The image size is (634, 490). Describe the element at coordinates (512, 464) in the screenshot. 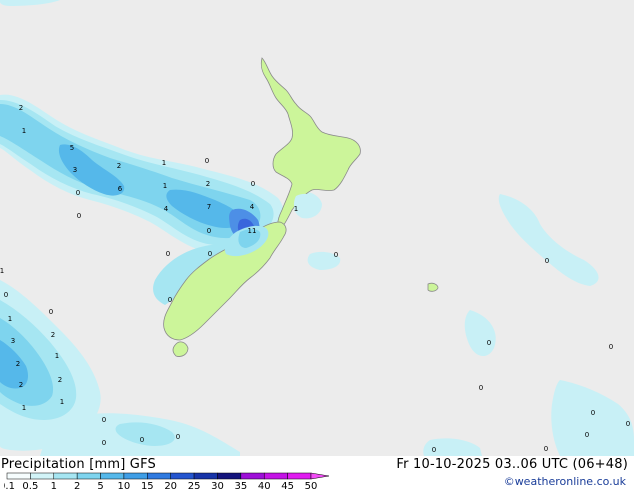

I see `forecast-datetime: Fr 10-10-2025 03..06 UTC (06+48)` at that location.